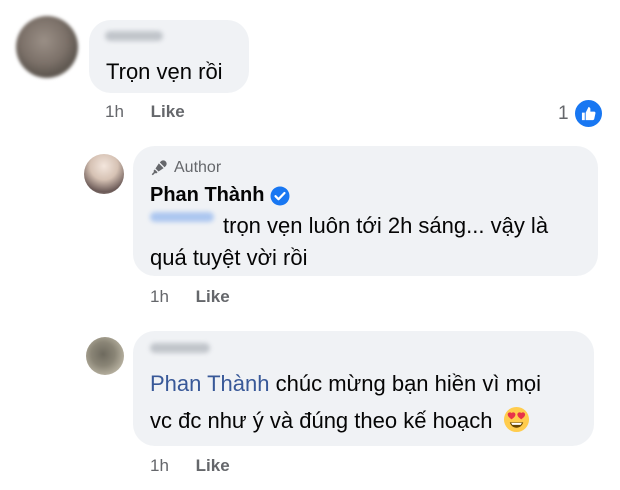 The width and height of the screenshot is (620, 490). What do you see at coordinates (588, 113) in the screenshot?
I see `thumbs-up-icon` at bounding box center [588, 113].